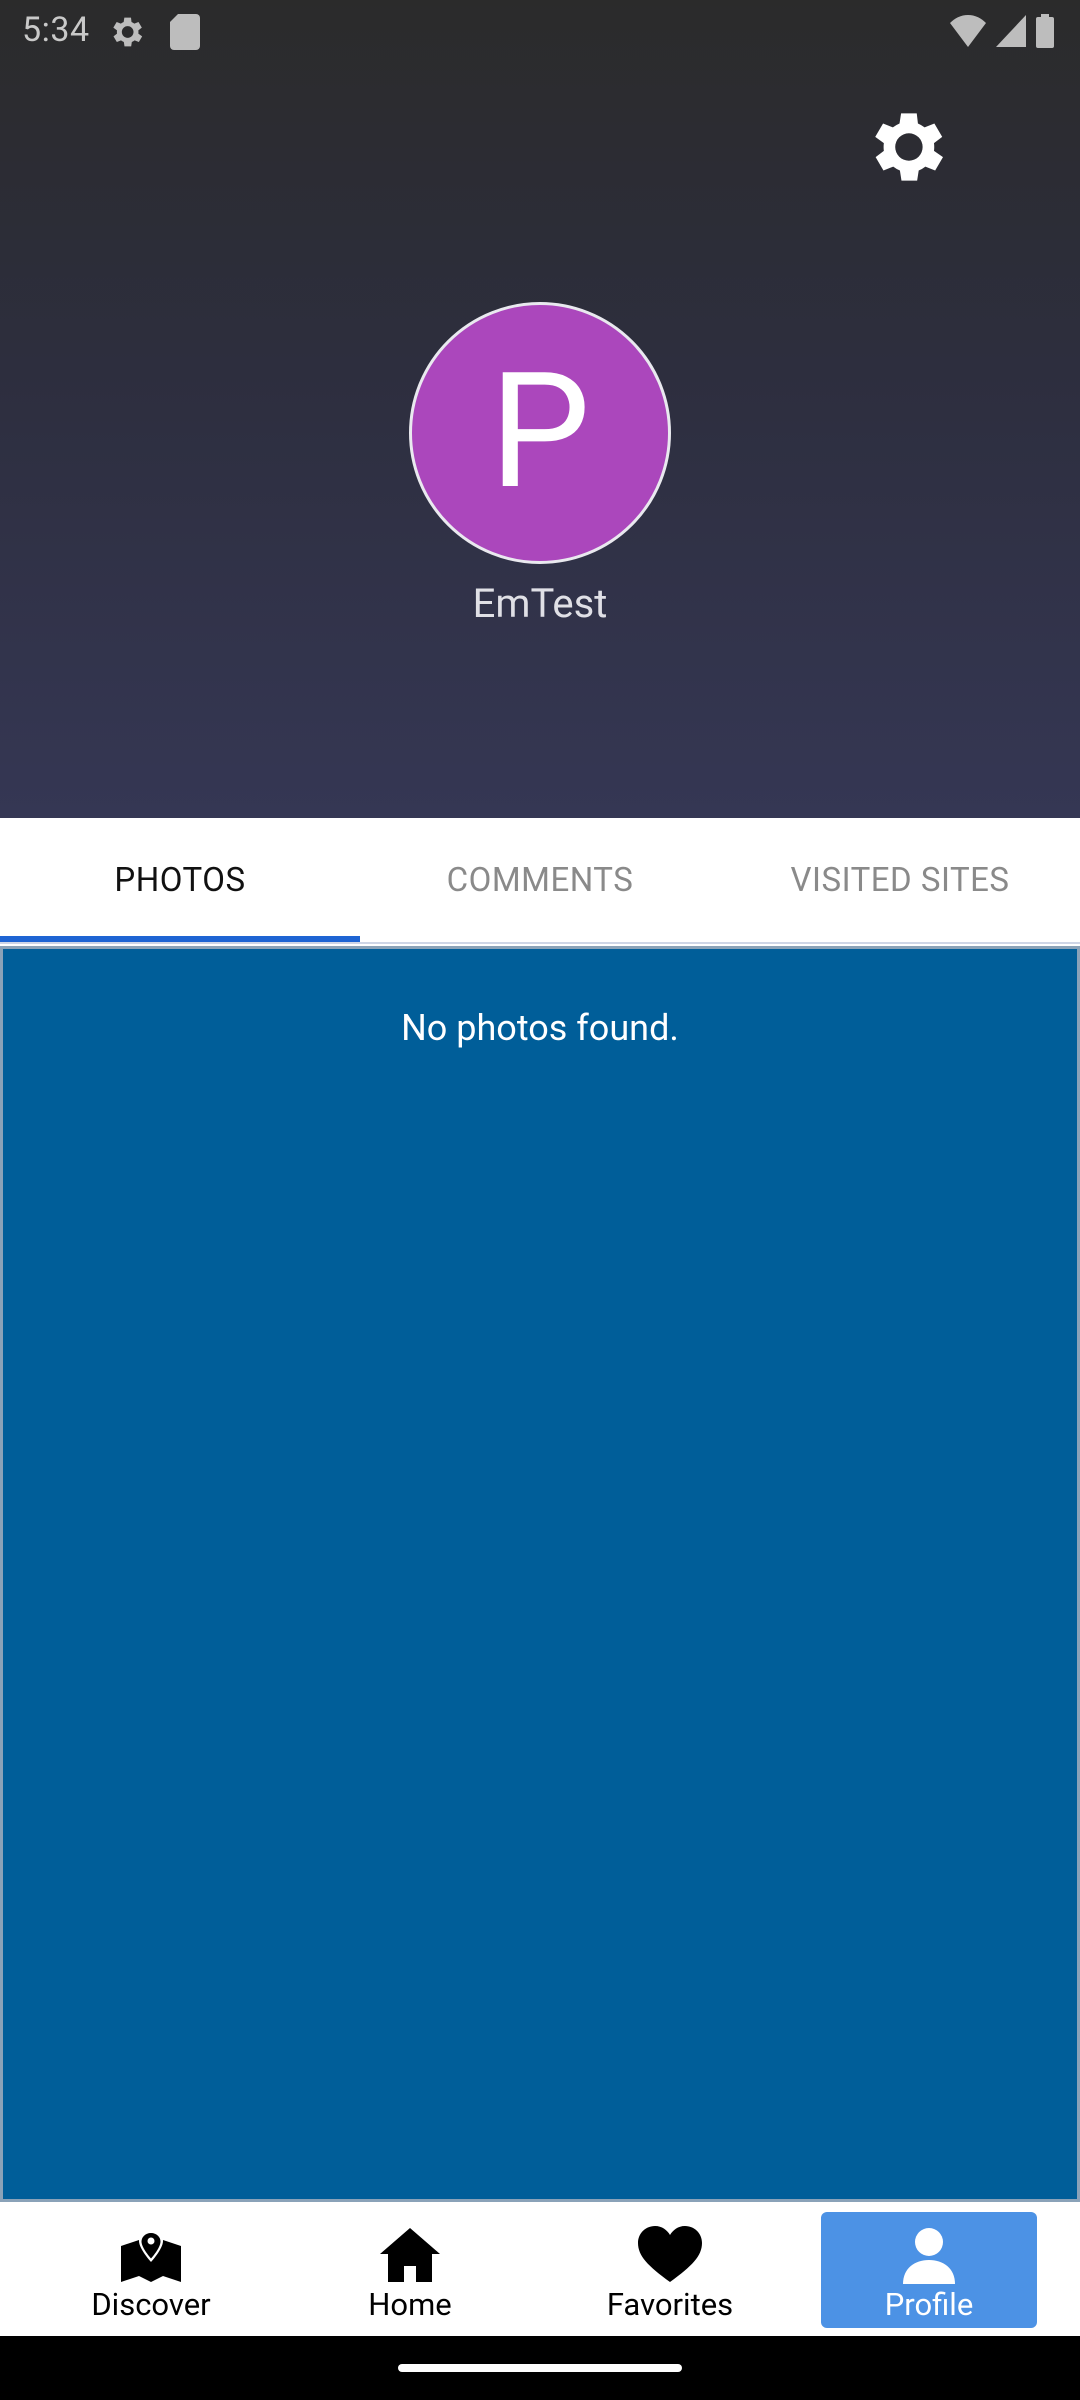 The width and height of the screenshot is (1080, 2400). I want to click on settings-button, so click(905, 149).